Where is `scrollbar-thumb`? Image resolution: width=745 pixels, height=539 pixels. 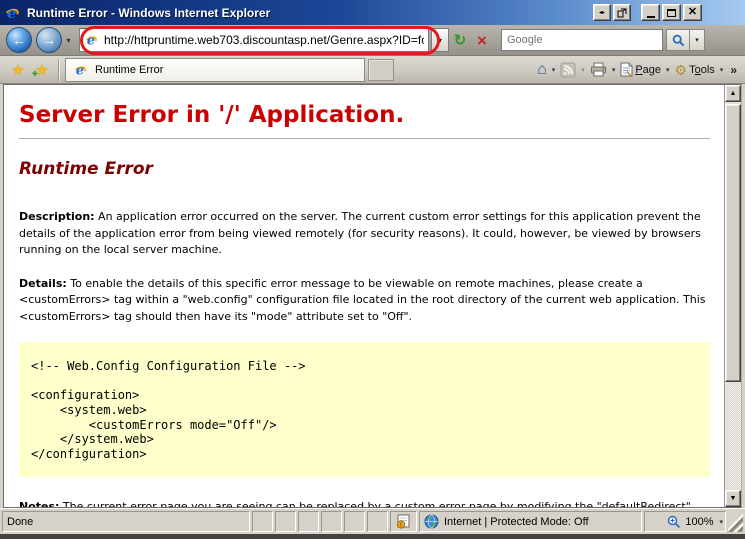 scrollbar-thumb is located at coordinates (733, 243).